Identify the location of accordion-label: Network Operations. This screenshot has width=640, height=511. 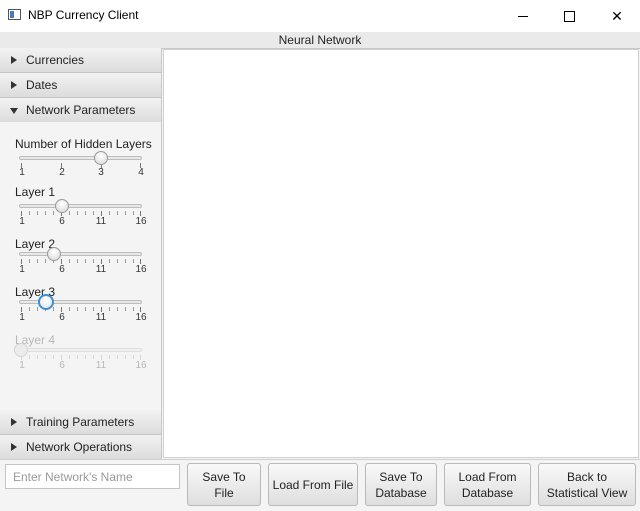
(79, 447).